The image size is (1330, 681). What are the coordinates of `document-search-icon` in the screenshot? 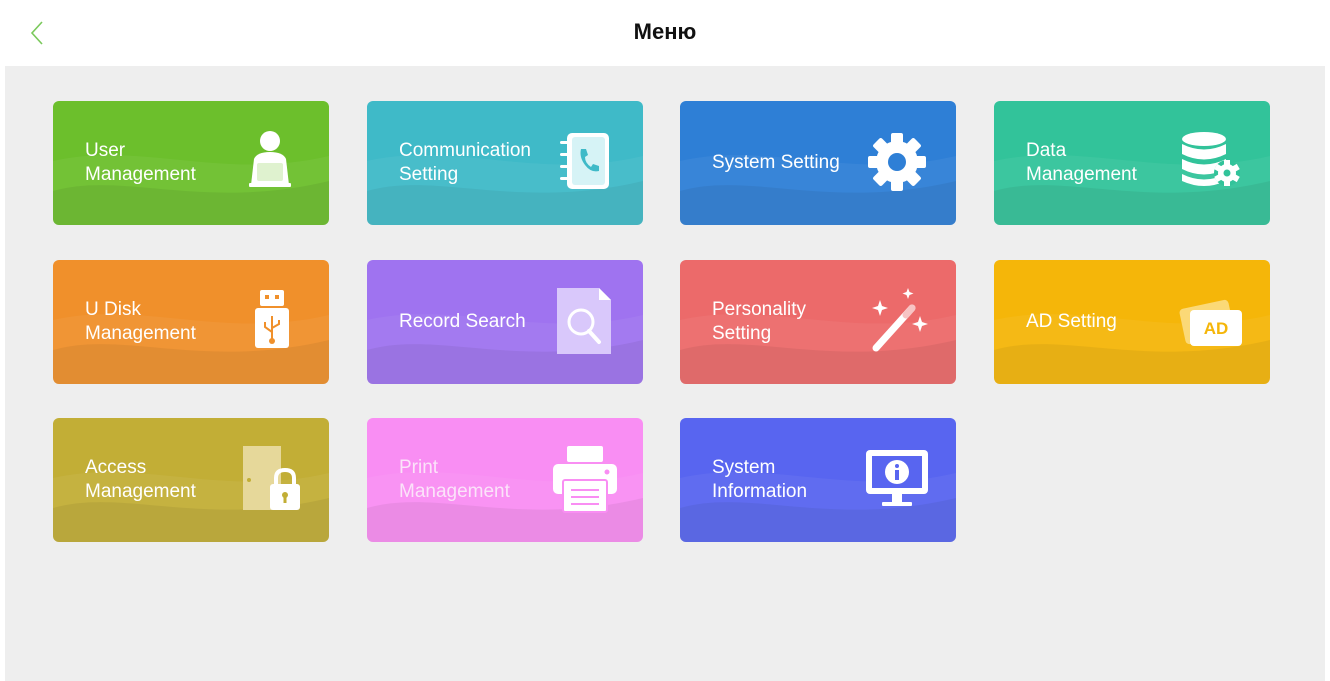 It's located at (584, 321).